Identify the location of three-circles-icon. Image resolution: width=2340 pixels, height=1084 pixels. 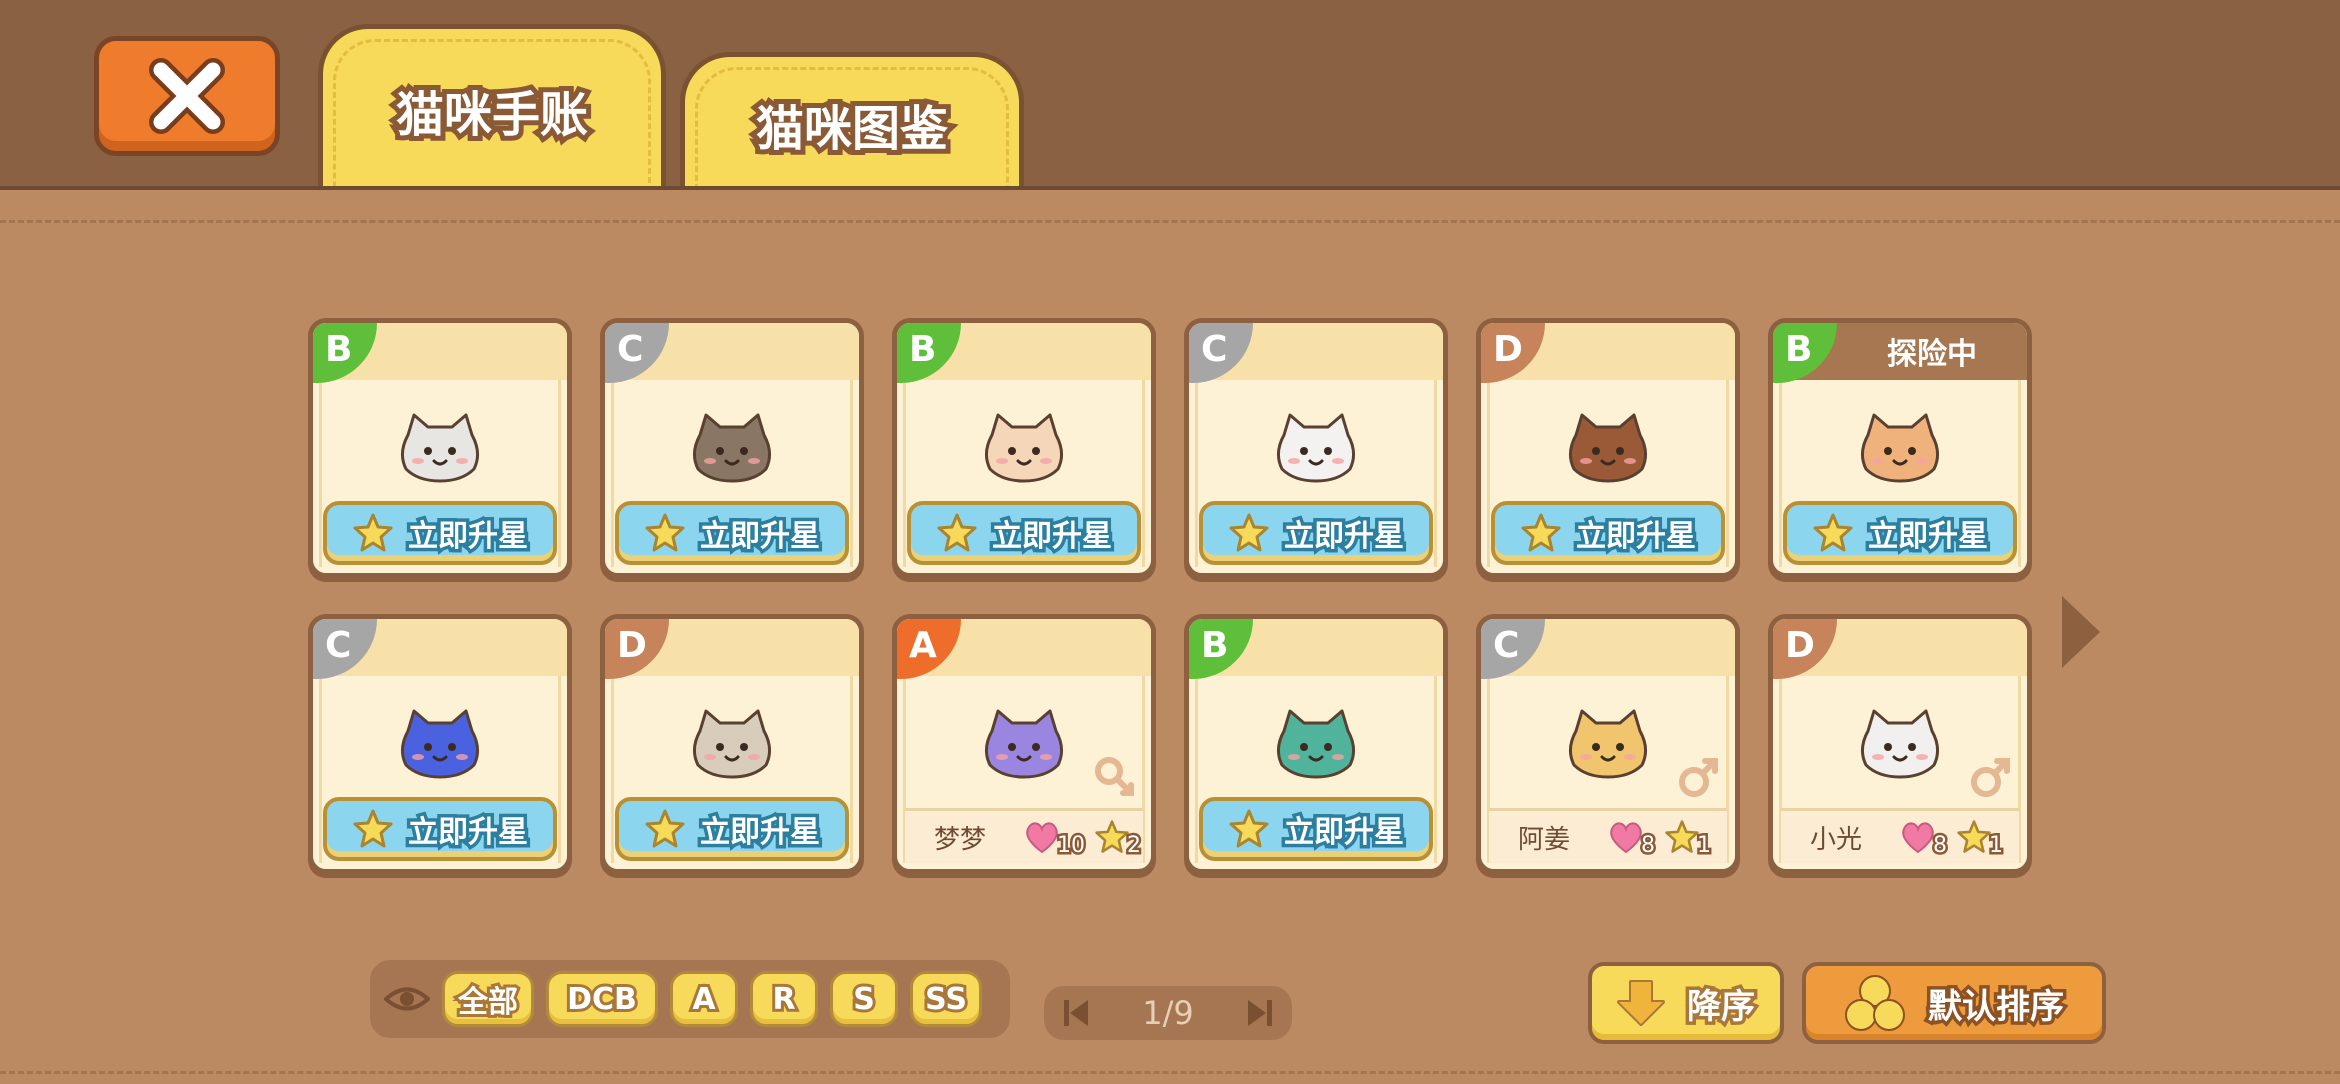
(1875, 1003).